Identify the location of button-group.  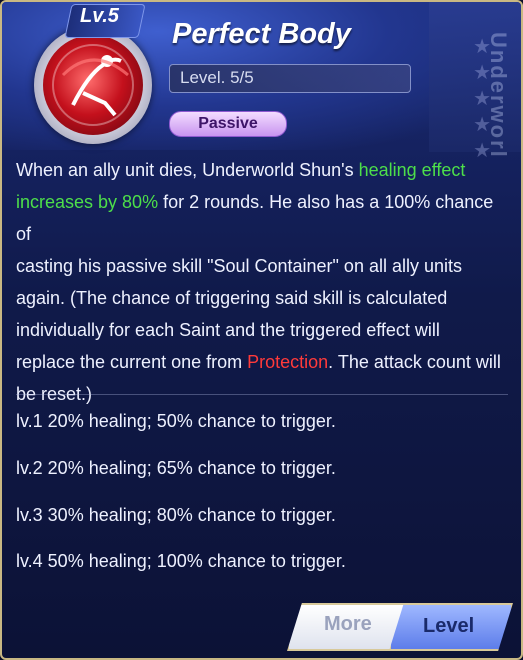
(400, 625).